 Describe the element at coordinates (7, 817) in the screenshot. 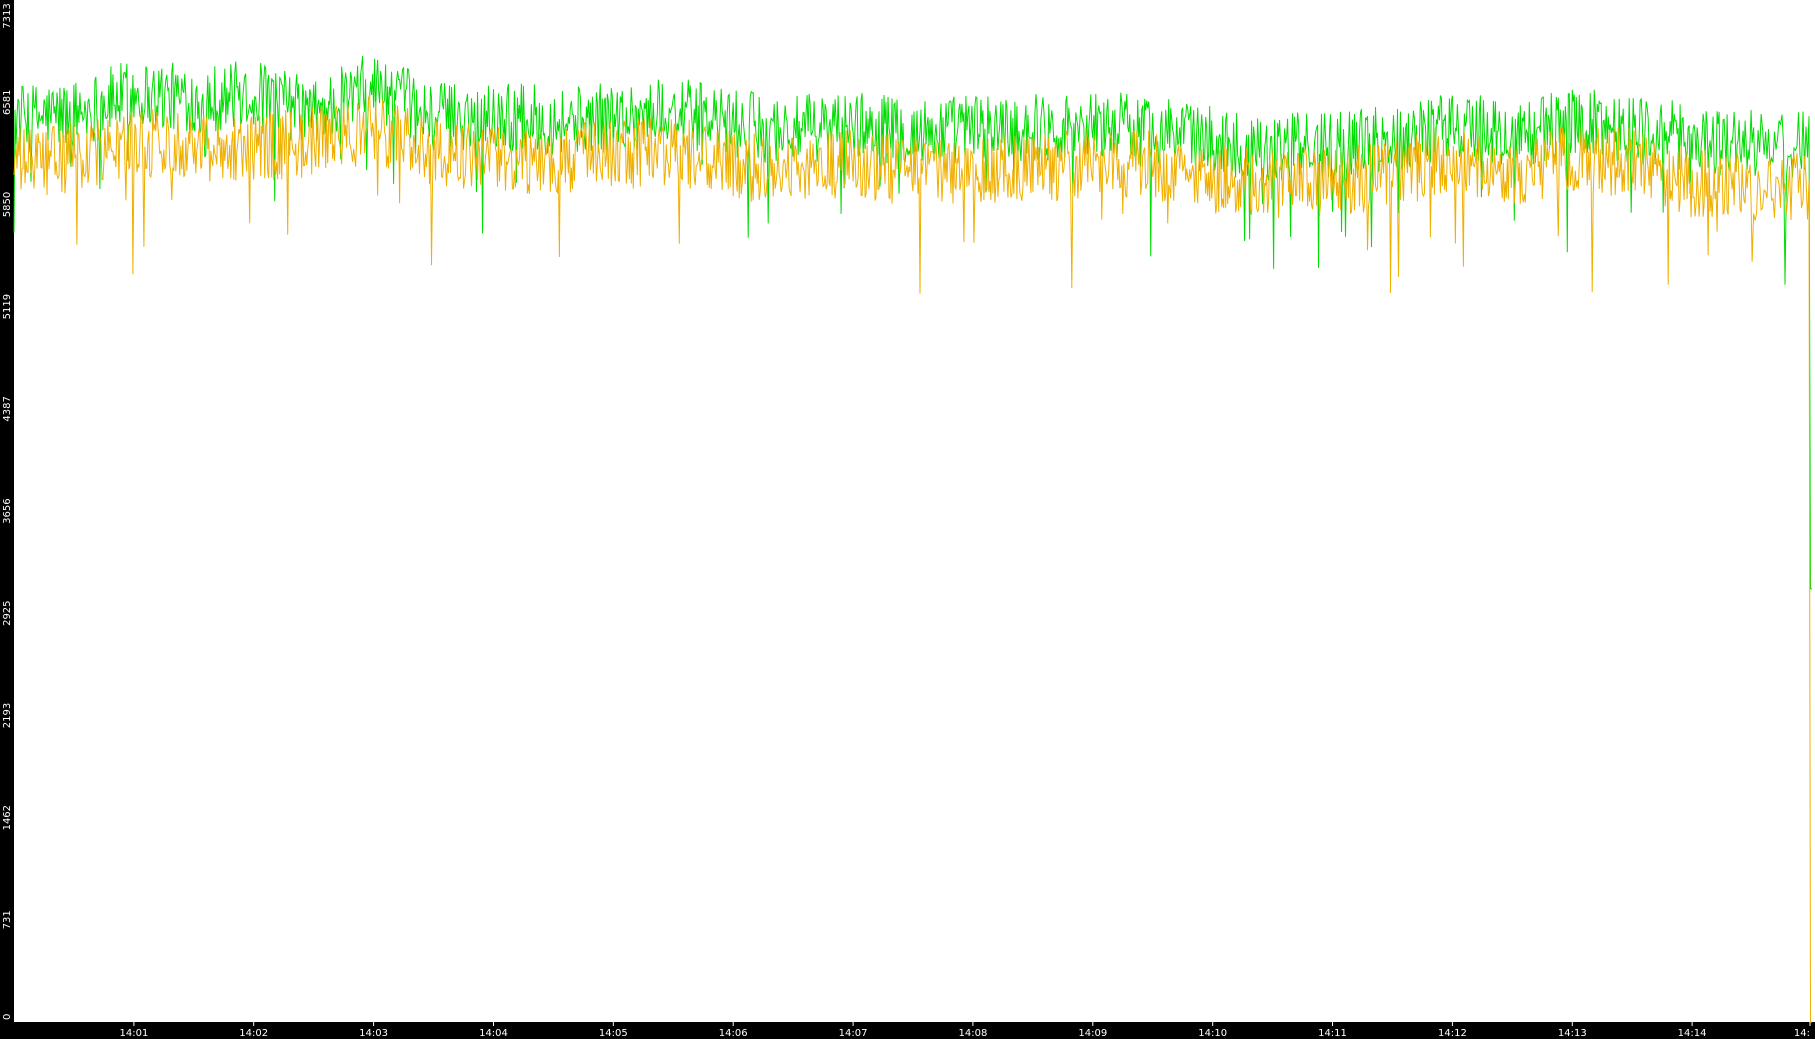

I see `y-tick-label: 1462` at that location.